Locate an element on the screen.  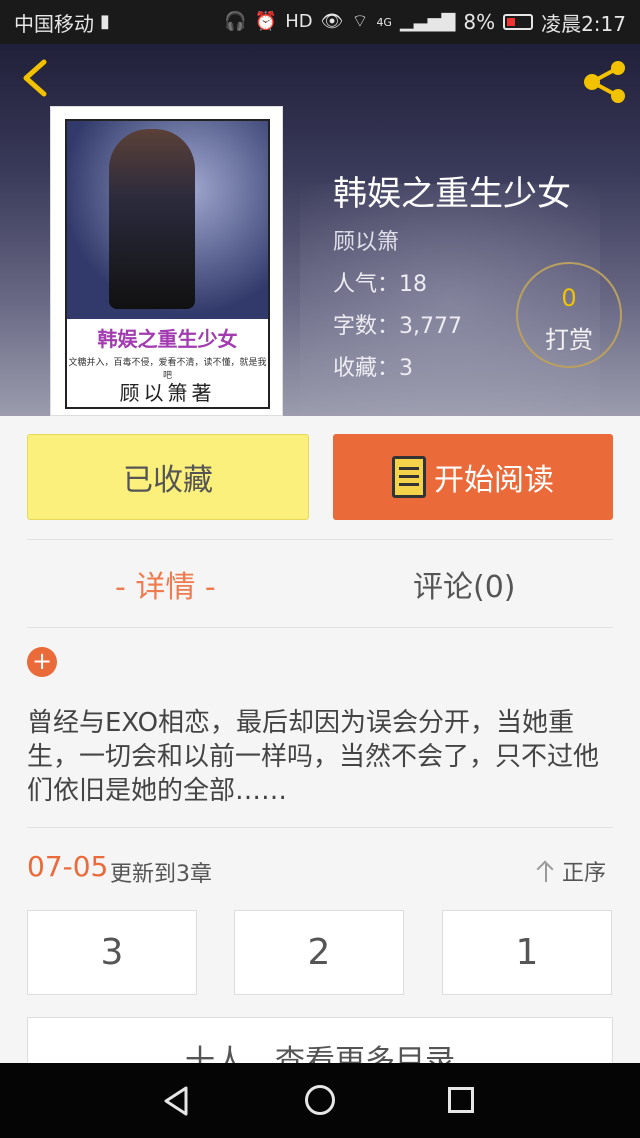
status-bar: 中国移动 ▮ 🎧 ⏰ HD 👁 ⌔ 4G ▁▃▅▇ 8% 凌晨2:17 is located at coordinates (320, 22).